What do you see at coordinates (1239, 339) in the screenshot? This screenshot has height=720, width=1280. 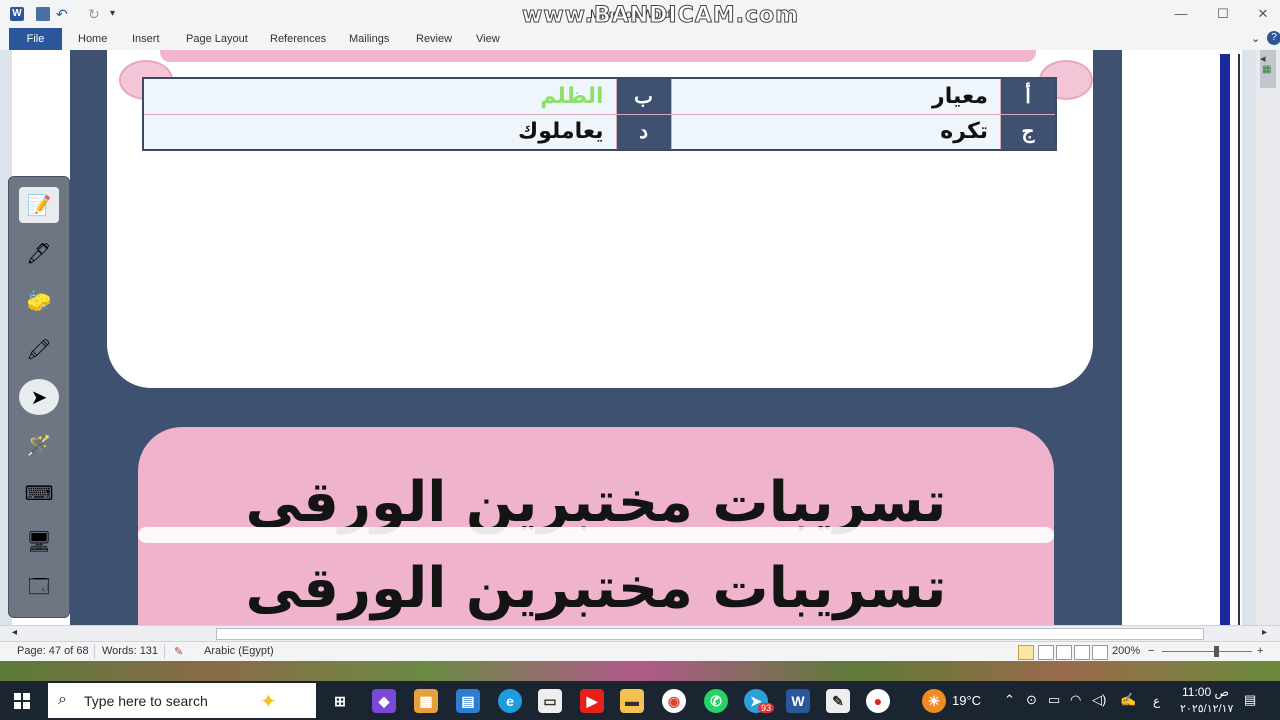 I see `page-border-thin` at bounding box center [1239, 339].